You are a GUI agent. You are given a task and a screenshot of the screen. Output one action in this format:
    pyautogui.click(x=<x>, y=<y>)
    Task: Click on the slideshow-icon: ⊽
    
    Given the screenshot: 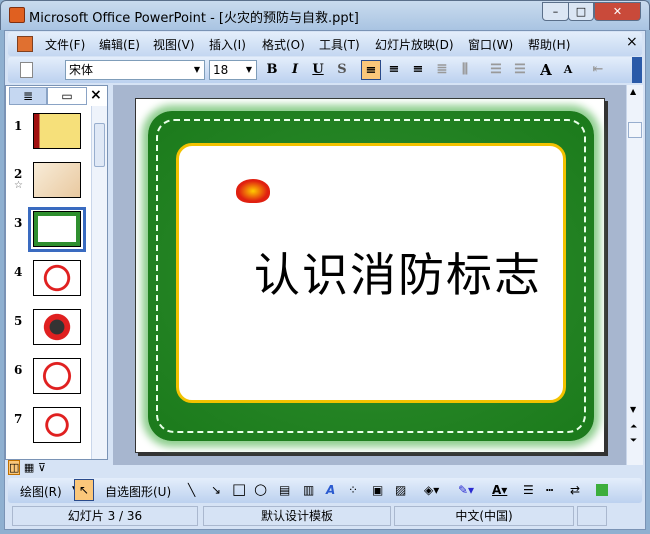 What is the action you would take?
    pyautogui.click(x=42, y=467)
    